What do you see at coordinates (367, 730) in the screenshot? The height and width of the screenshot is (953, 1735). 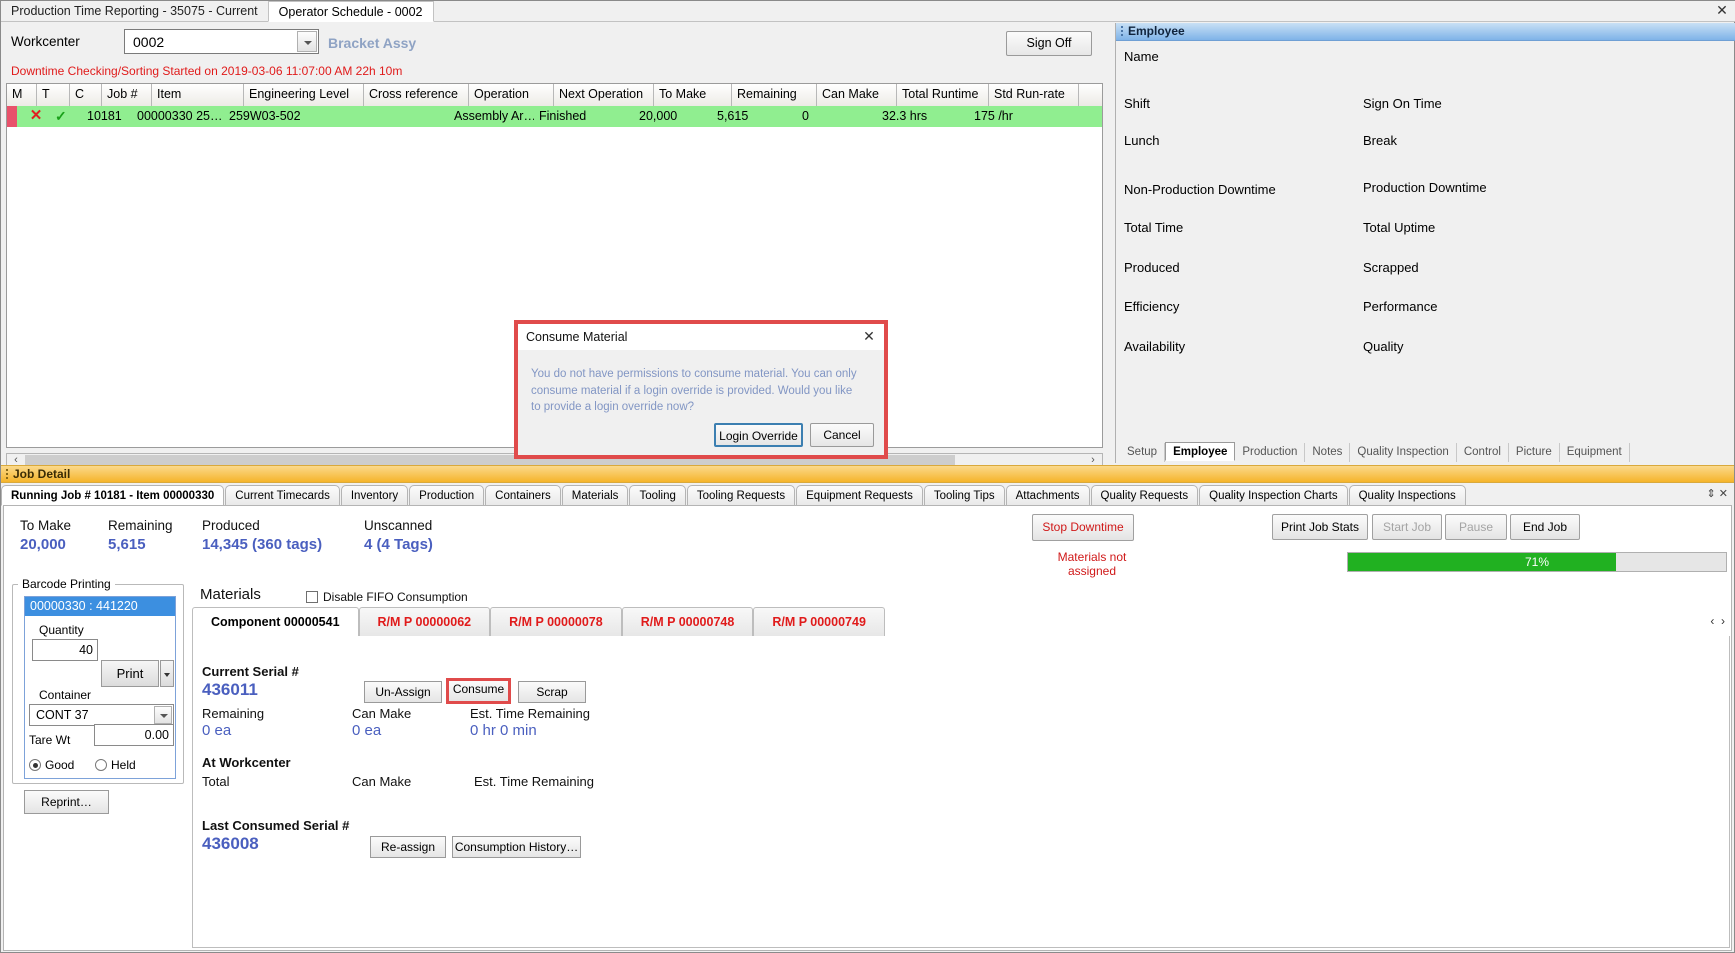 I see `can-make-value: 0 ea` at bounding box center [367, 730].